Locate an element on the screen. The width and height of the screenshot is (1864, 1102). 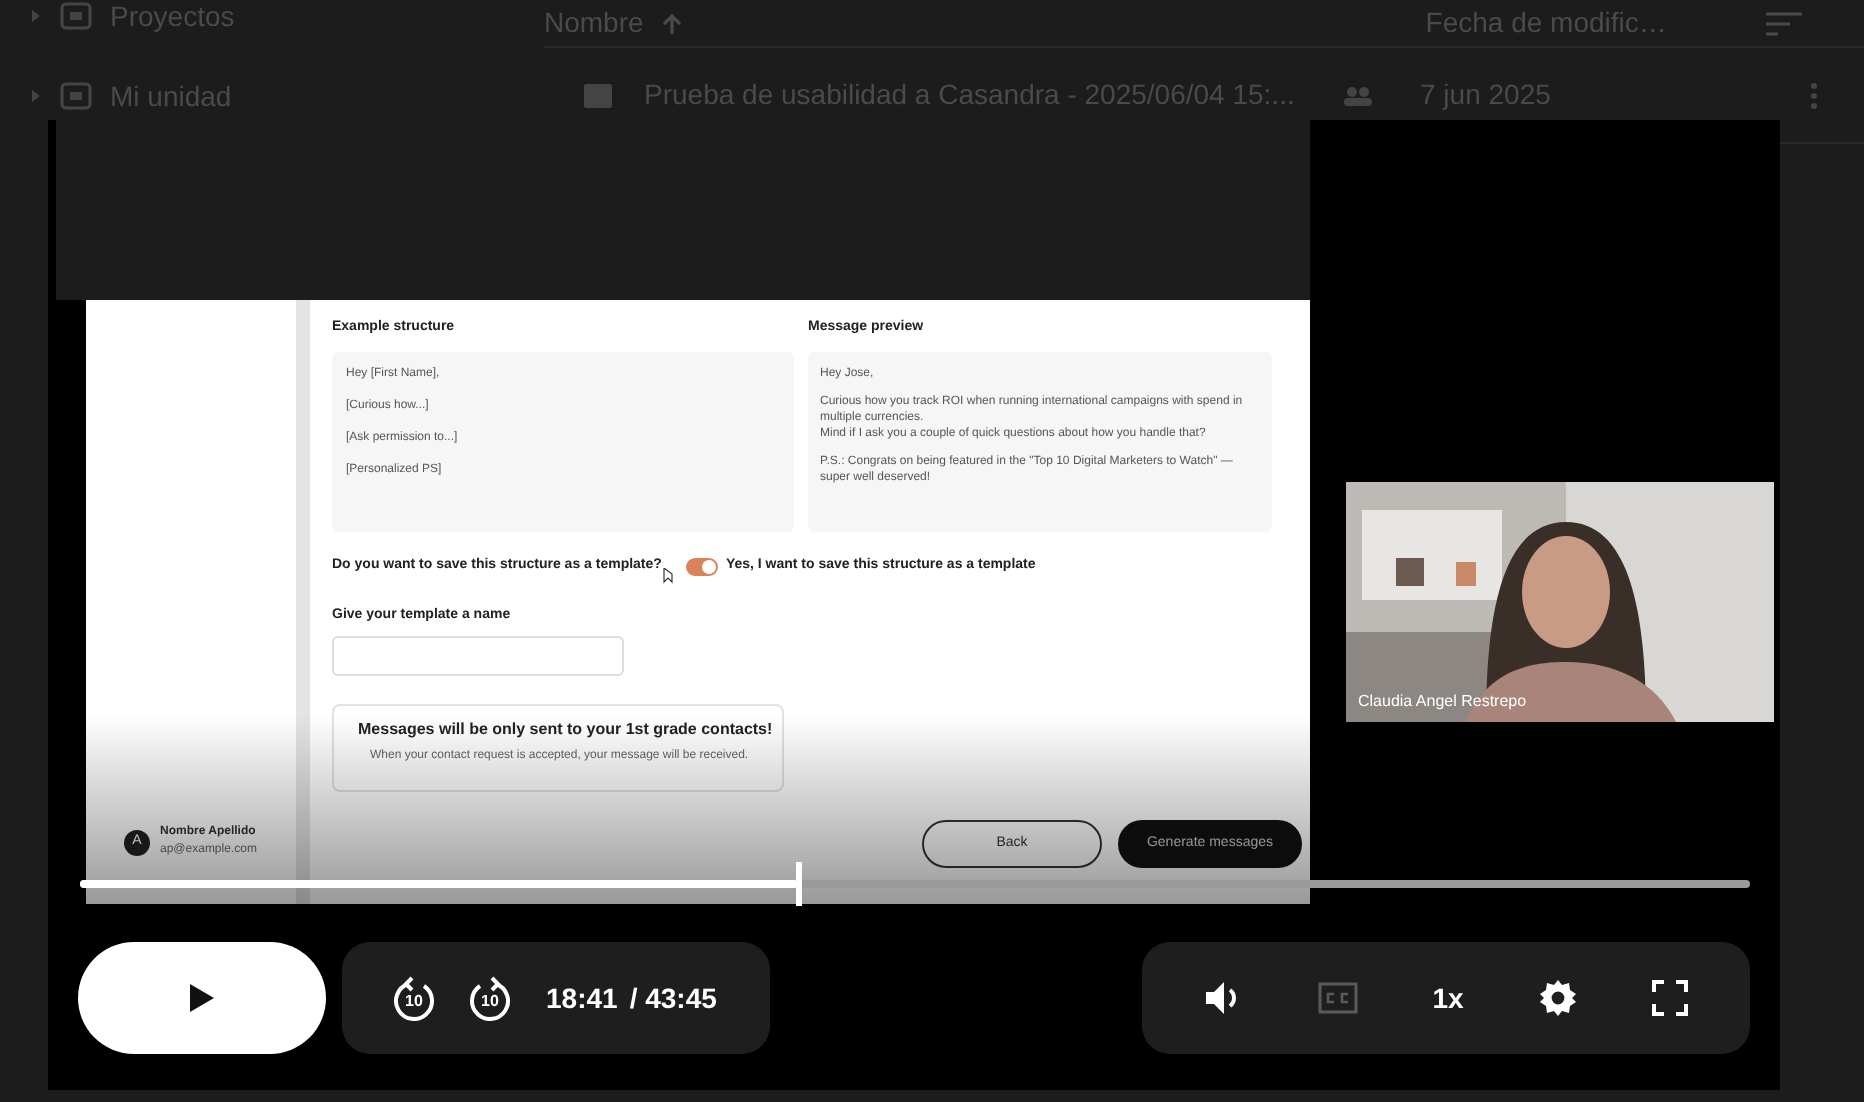
progress-handle is located at coordinates (799, 884).